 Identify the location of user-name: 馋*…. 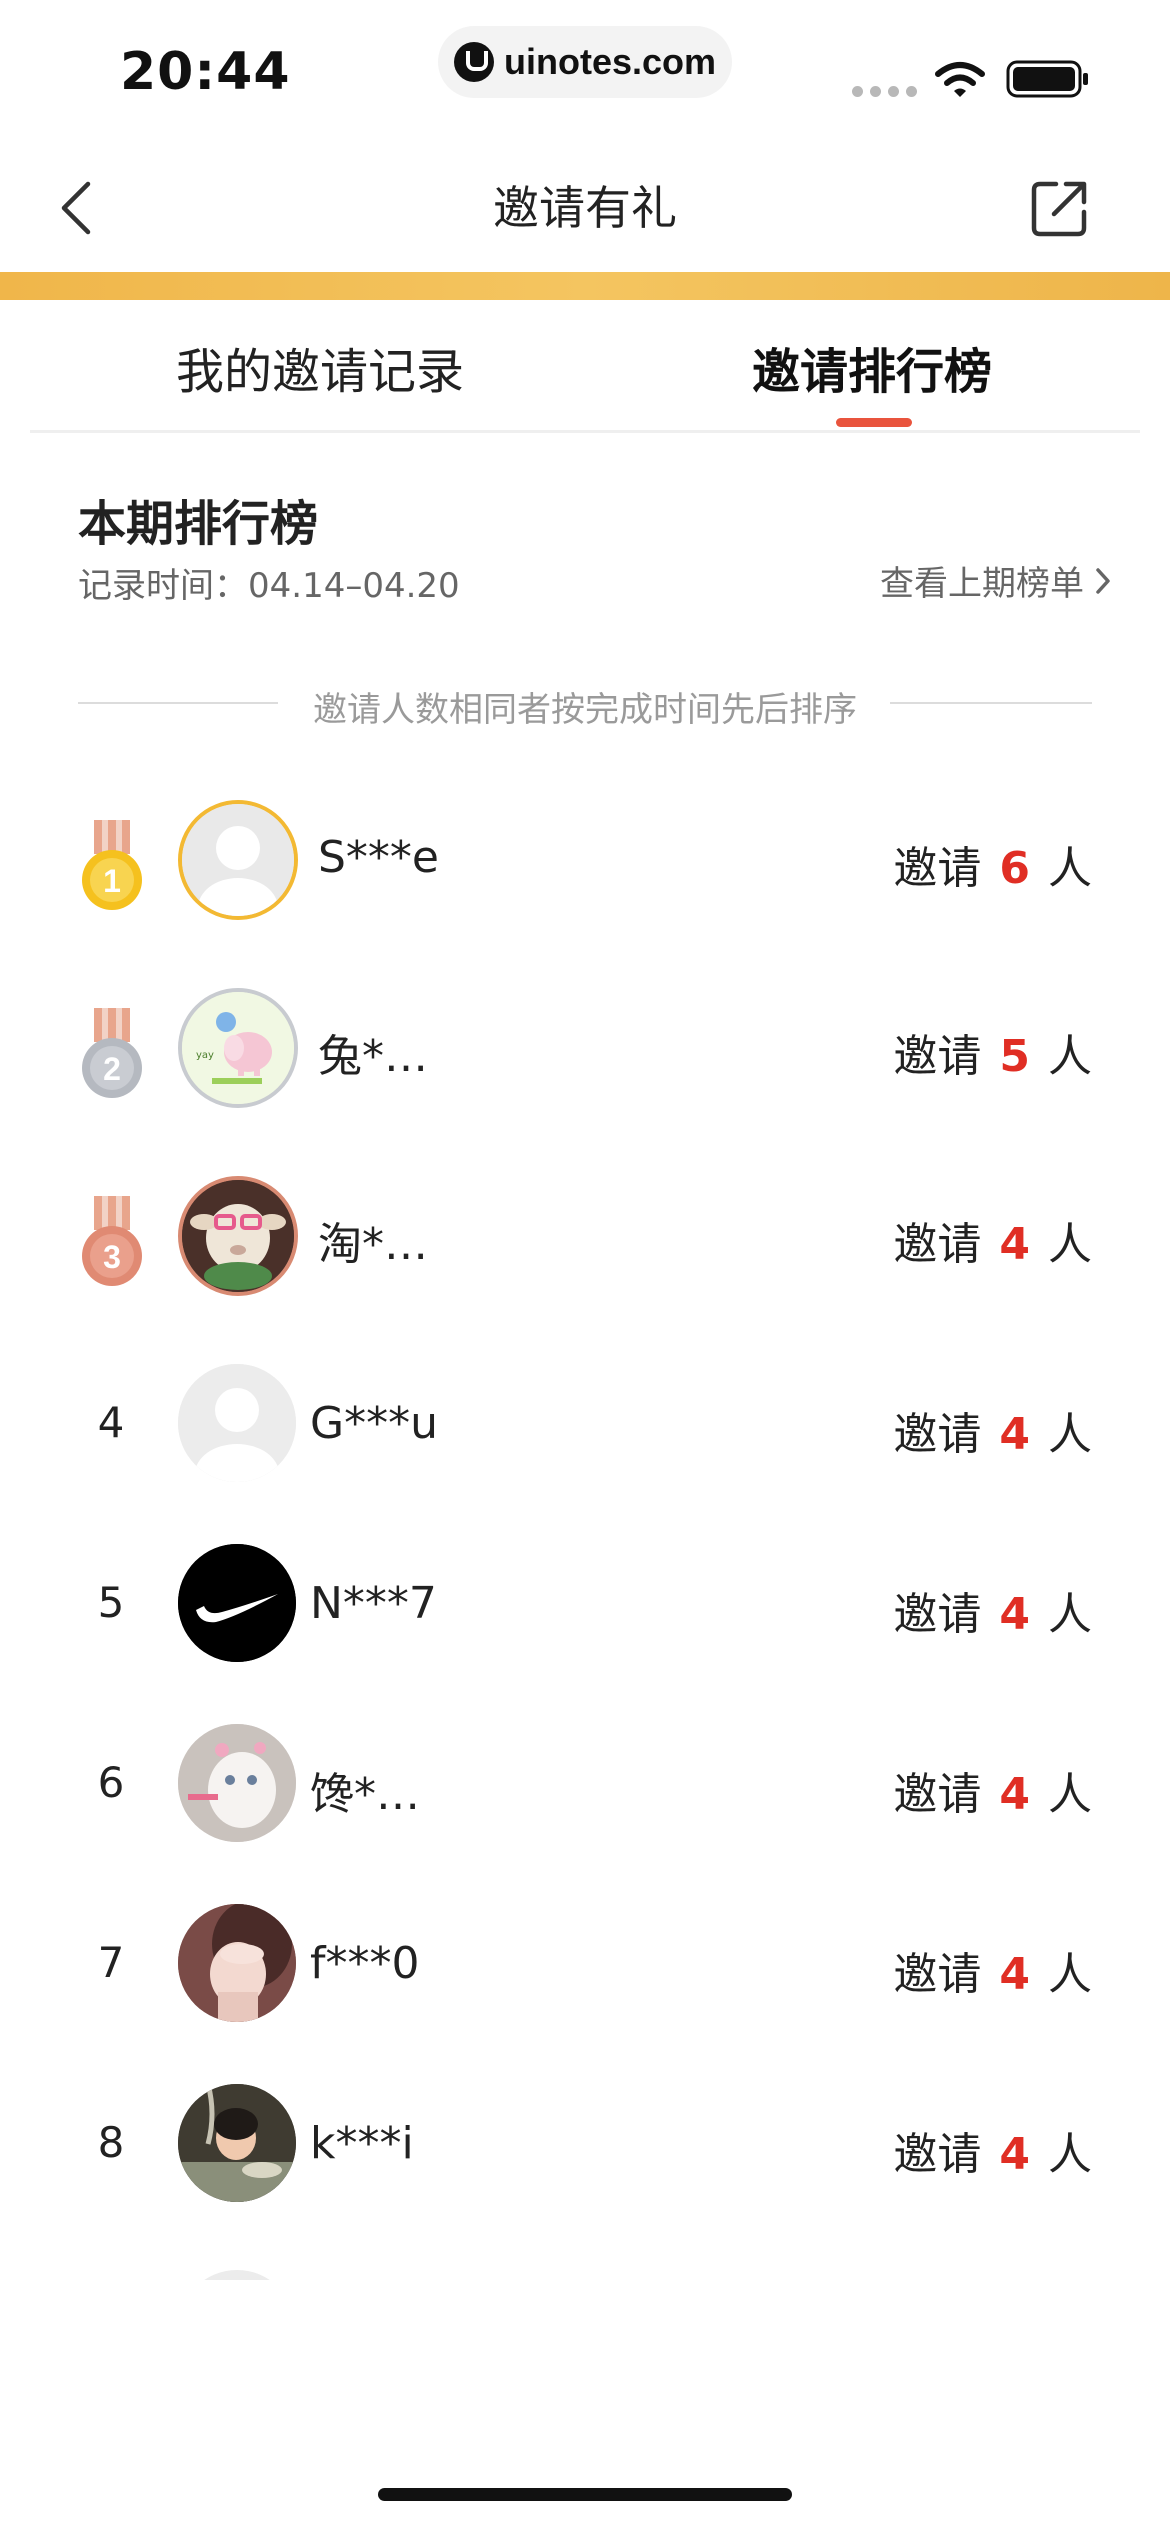
(365, 1794).